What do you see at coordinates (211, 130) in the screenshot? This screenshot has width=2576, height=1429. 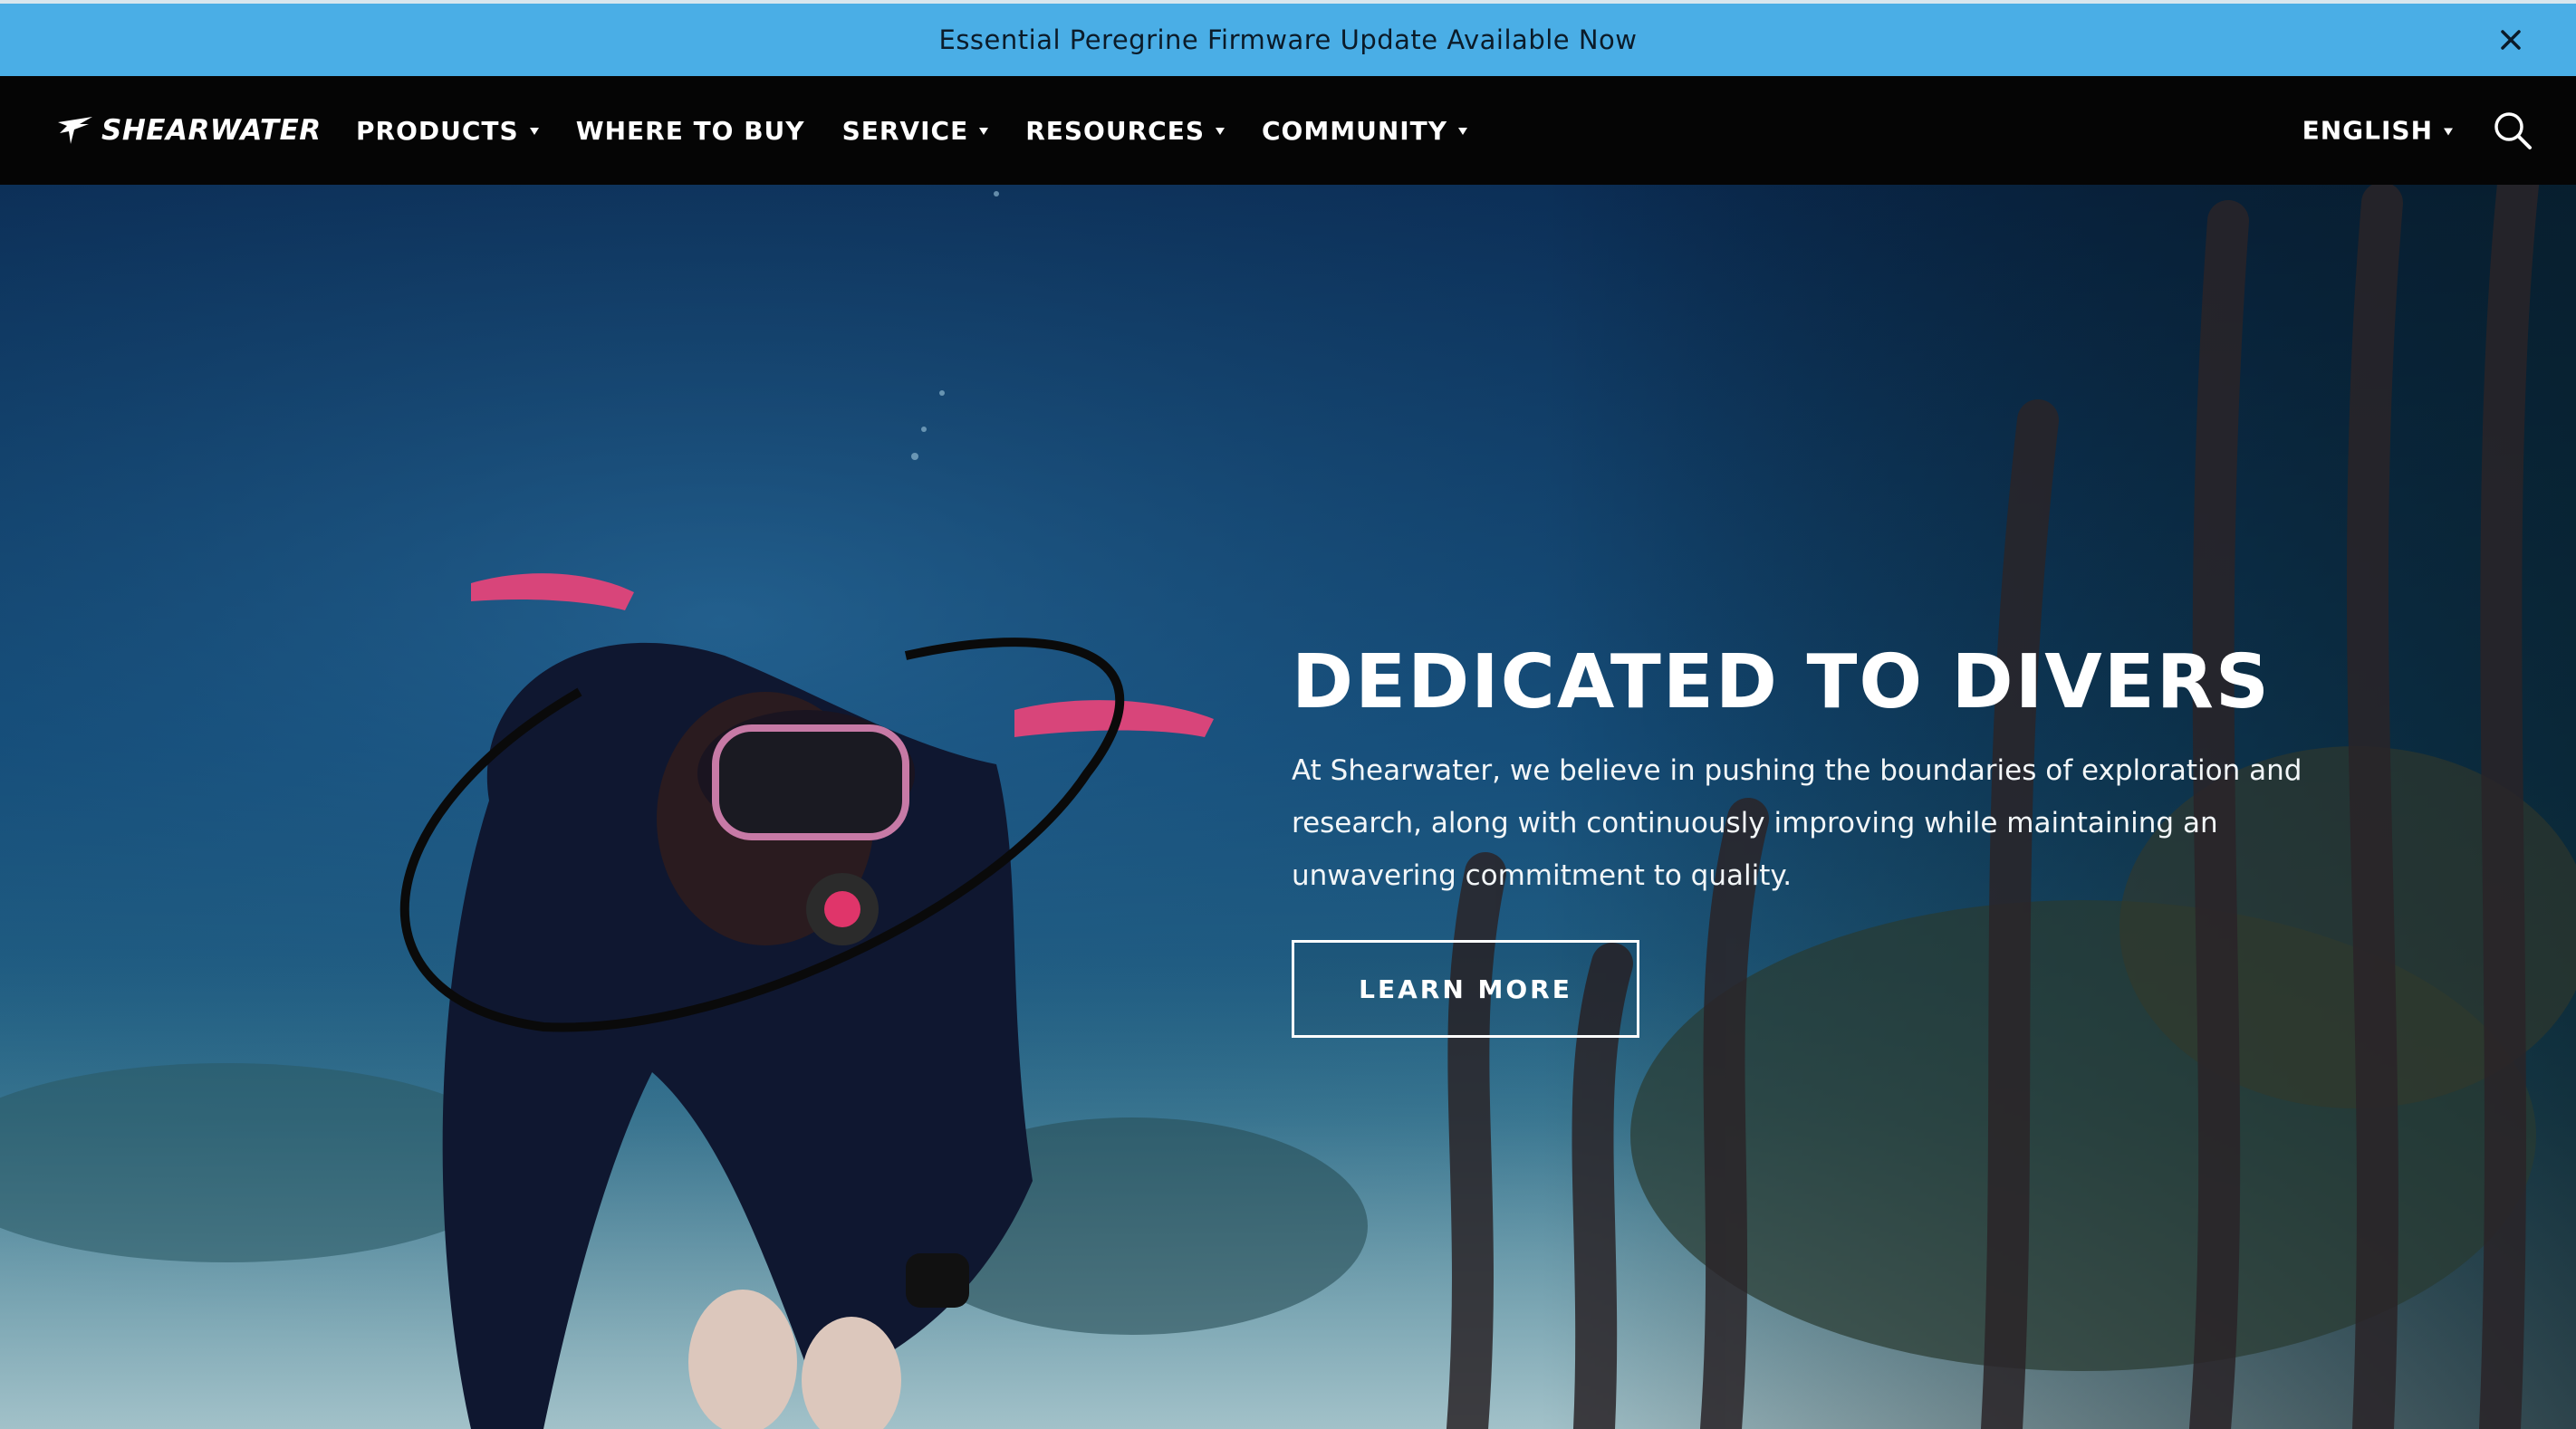 I see `logo-text: SHEARWATER` at bounding box center [211, 130].